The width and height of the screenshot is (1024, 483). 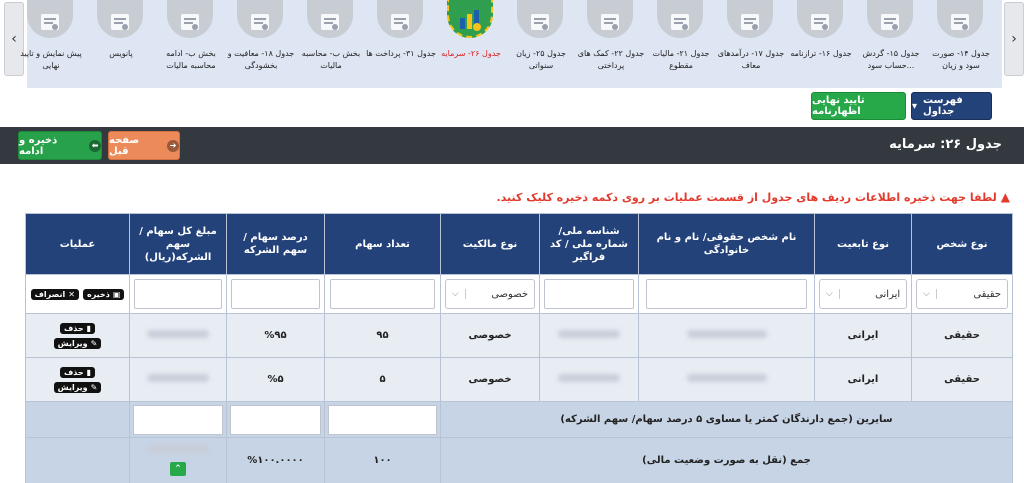 I want to click on nav-item-label: جدول ۲۶- سرمایه, so click(x=471, y=53).